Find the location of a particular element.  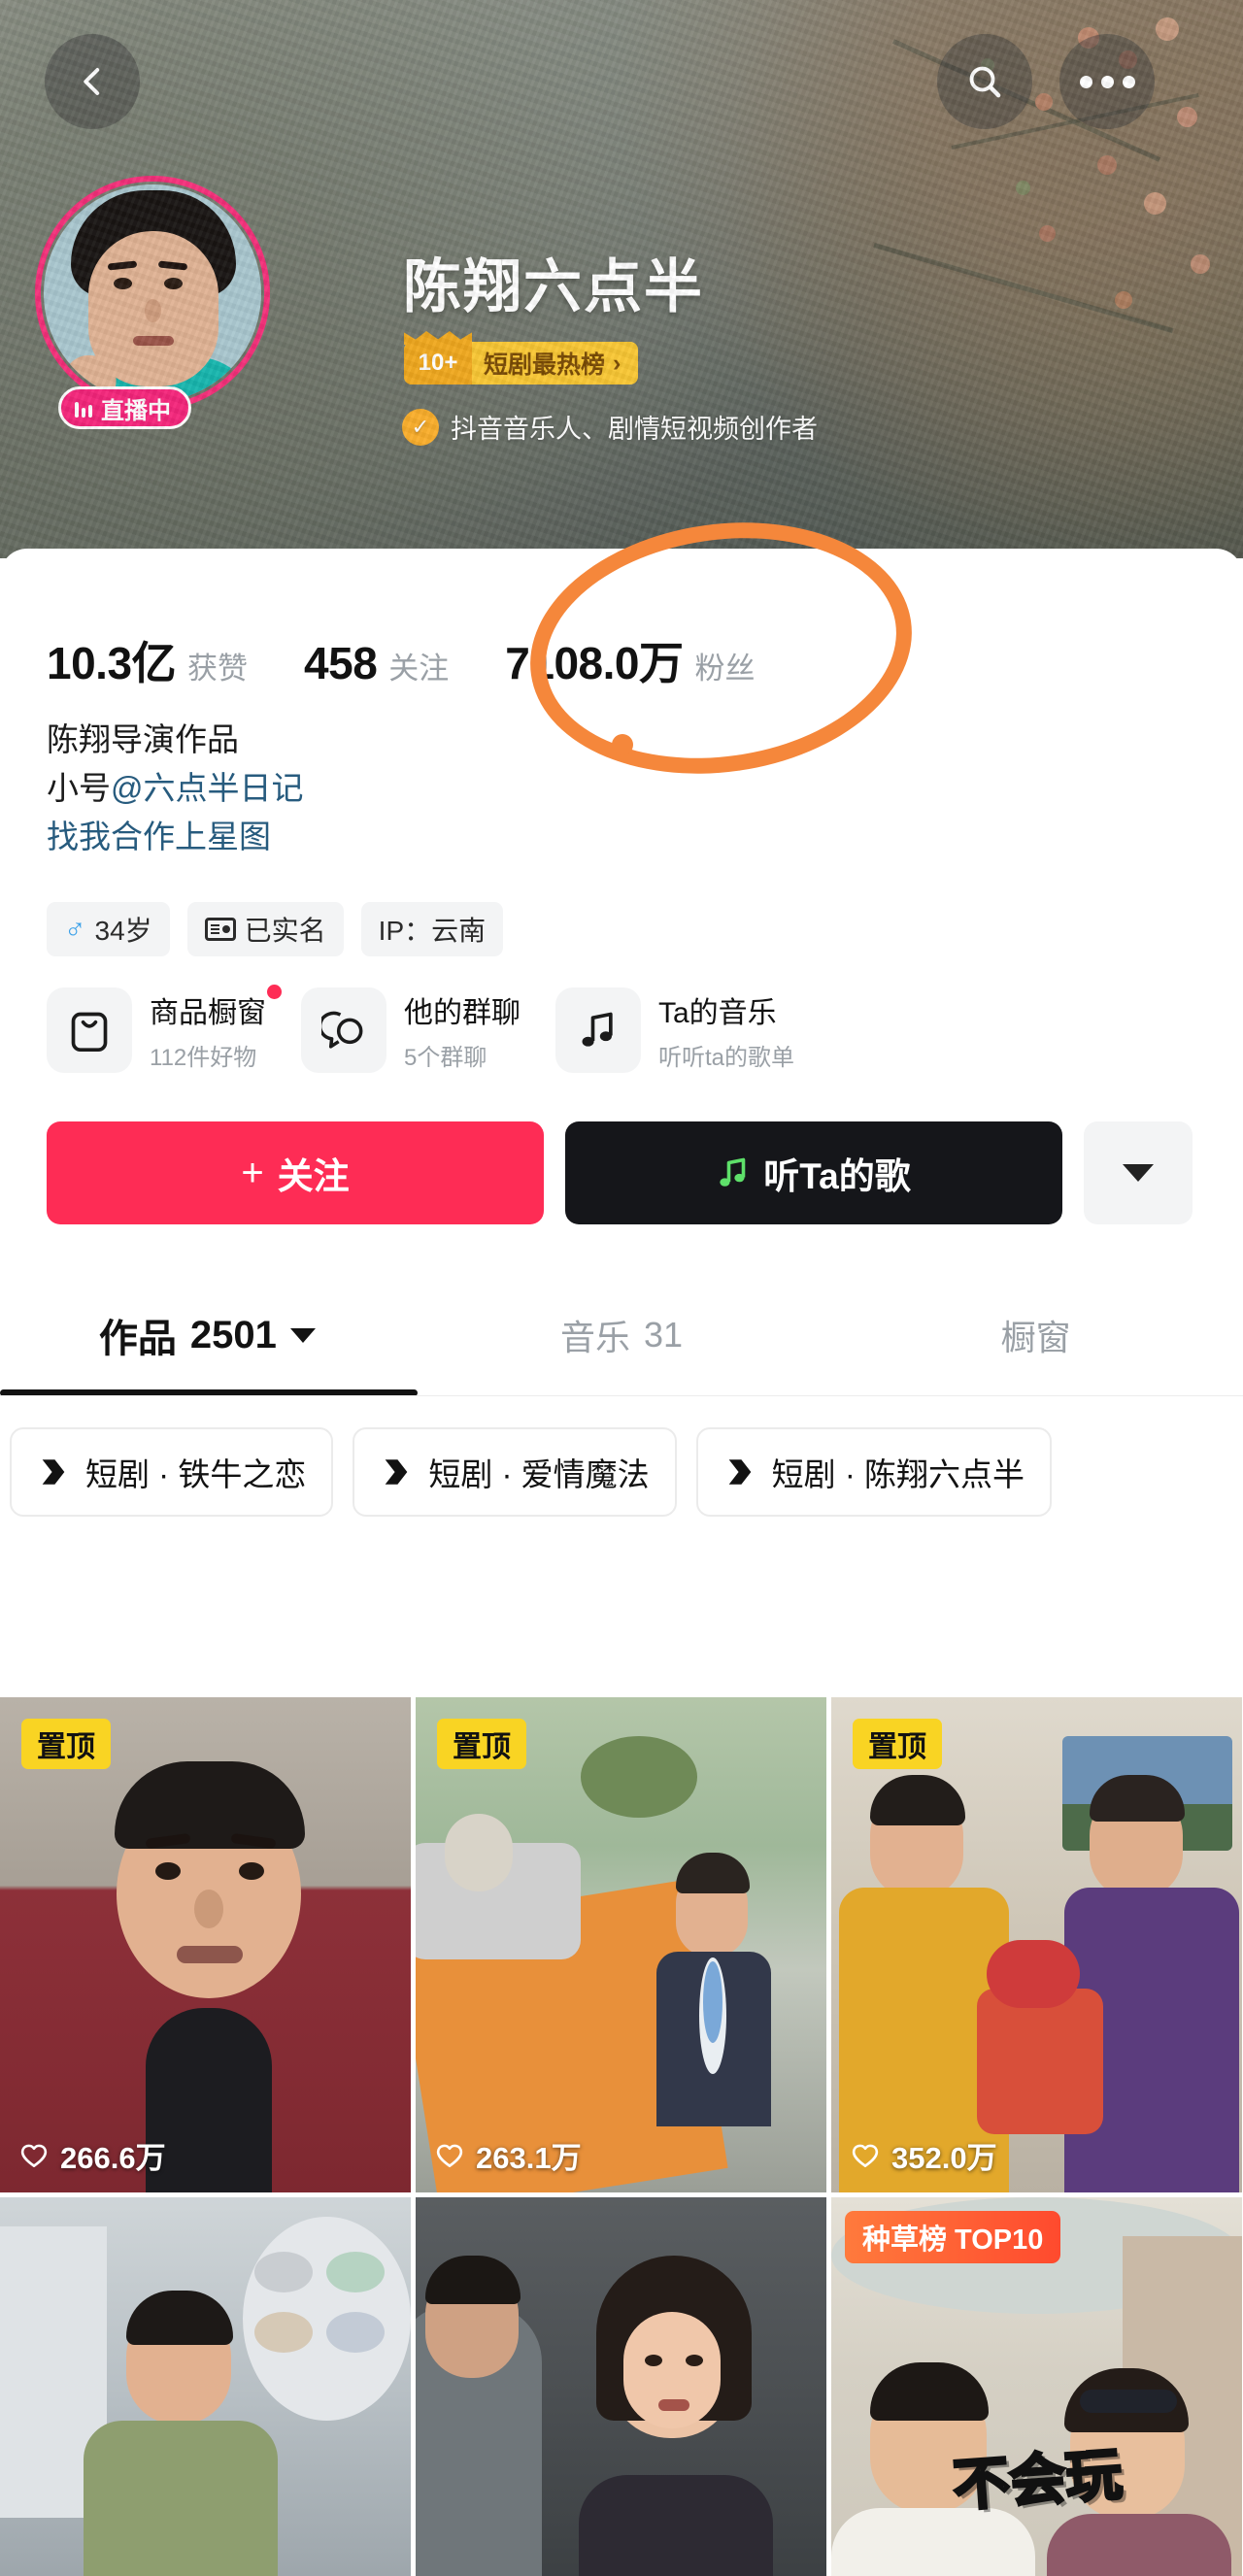

shop-bag-icon is located at coordinates (89, 1030).